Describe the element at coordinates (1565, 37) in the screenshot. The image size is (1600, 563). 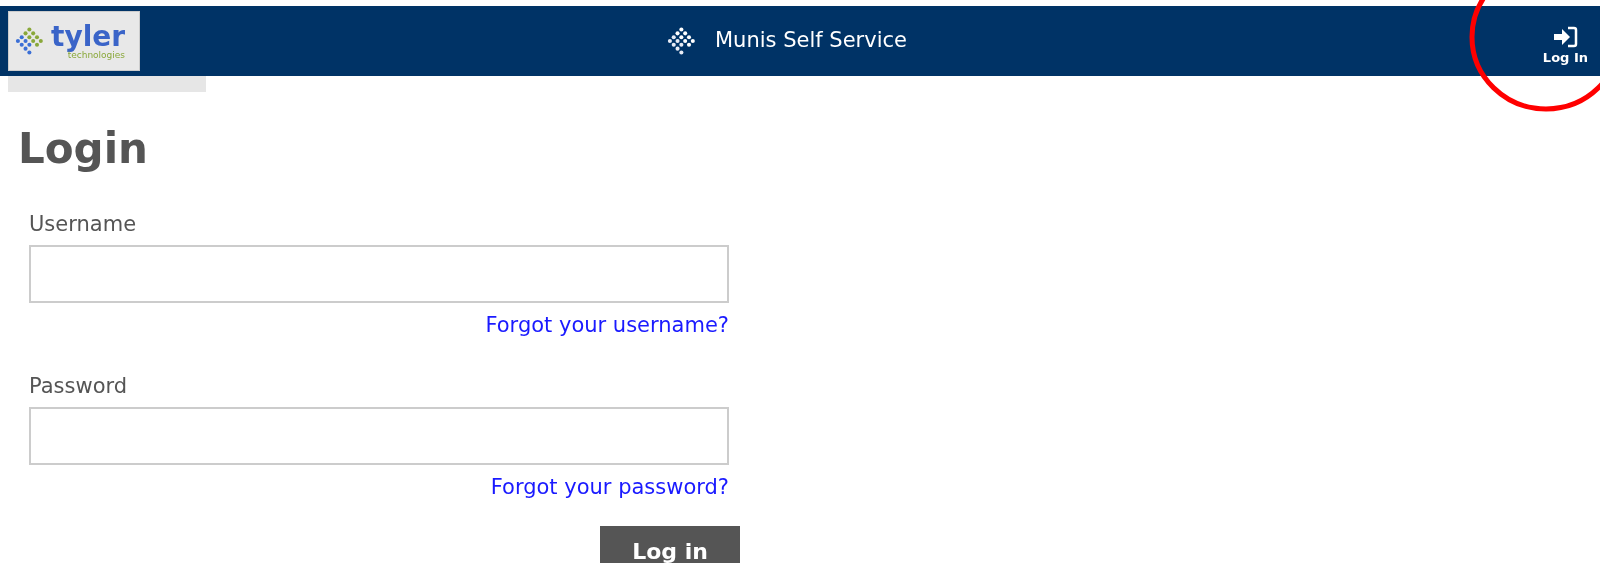
I see `sign-in-icon` at that location.